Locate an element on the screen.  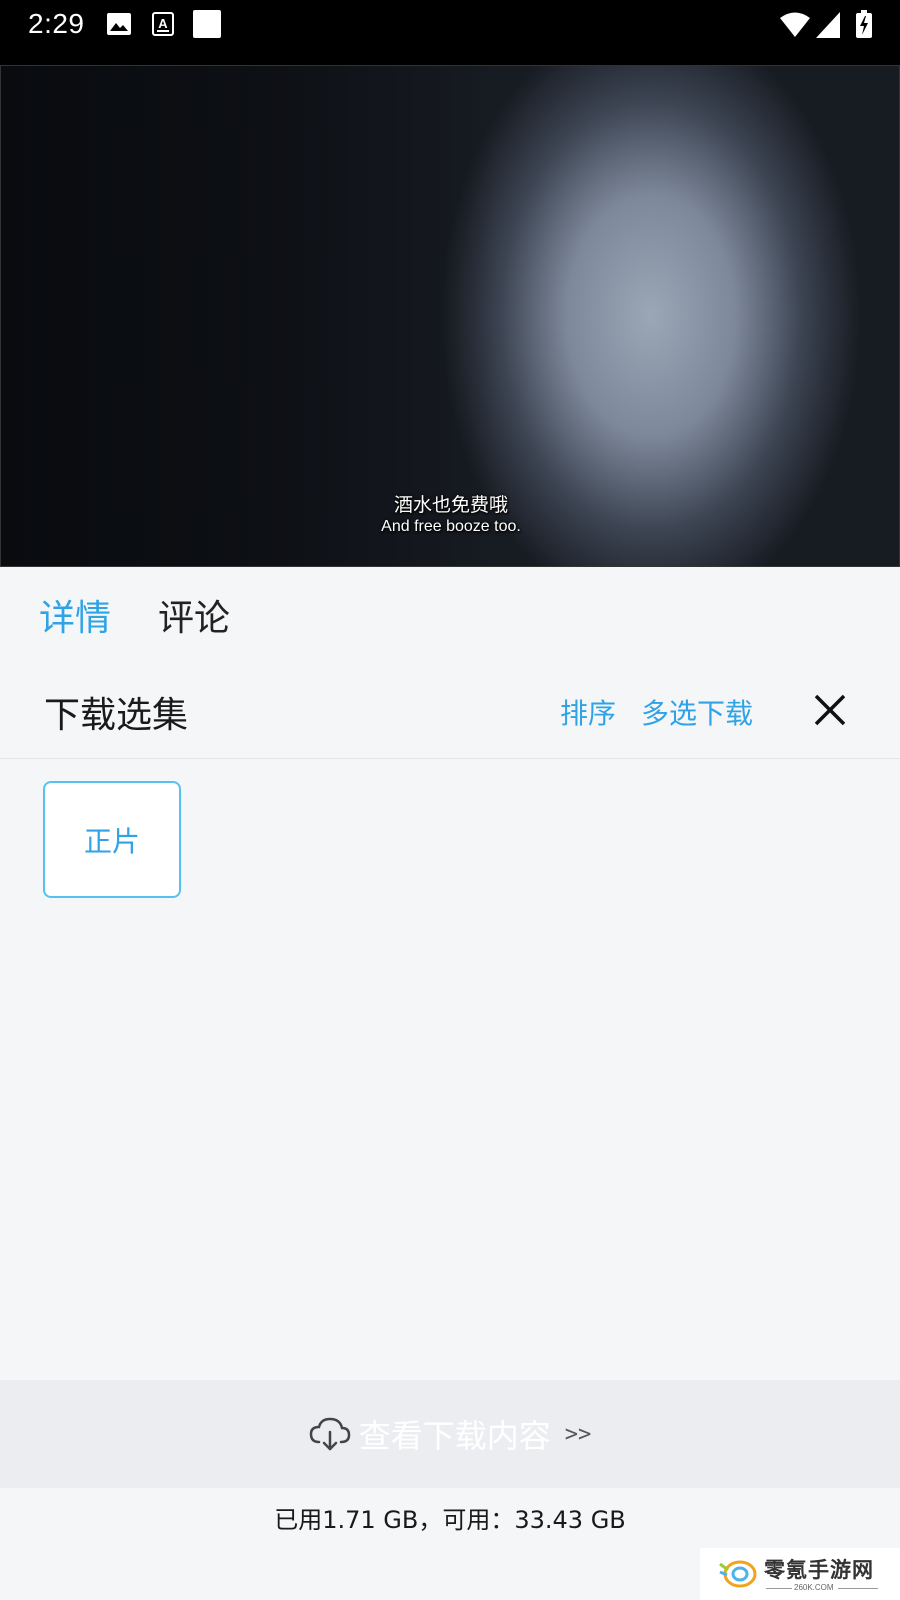
tab-bar: 详情 评论 is located at coordinates (450, 614).